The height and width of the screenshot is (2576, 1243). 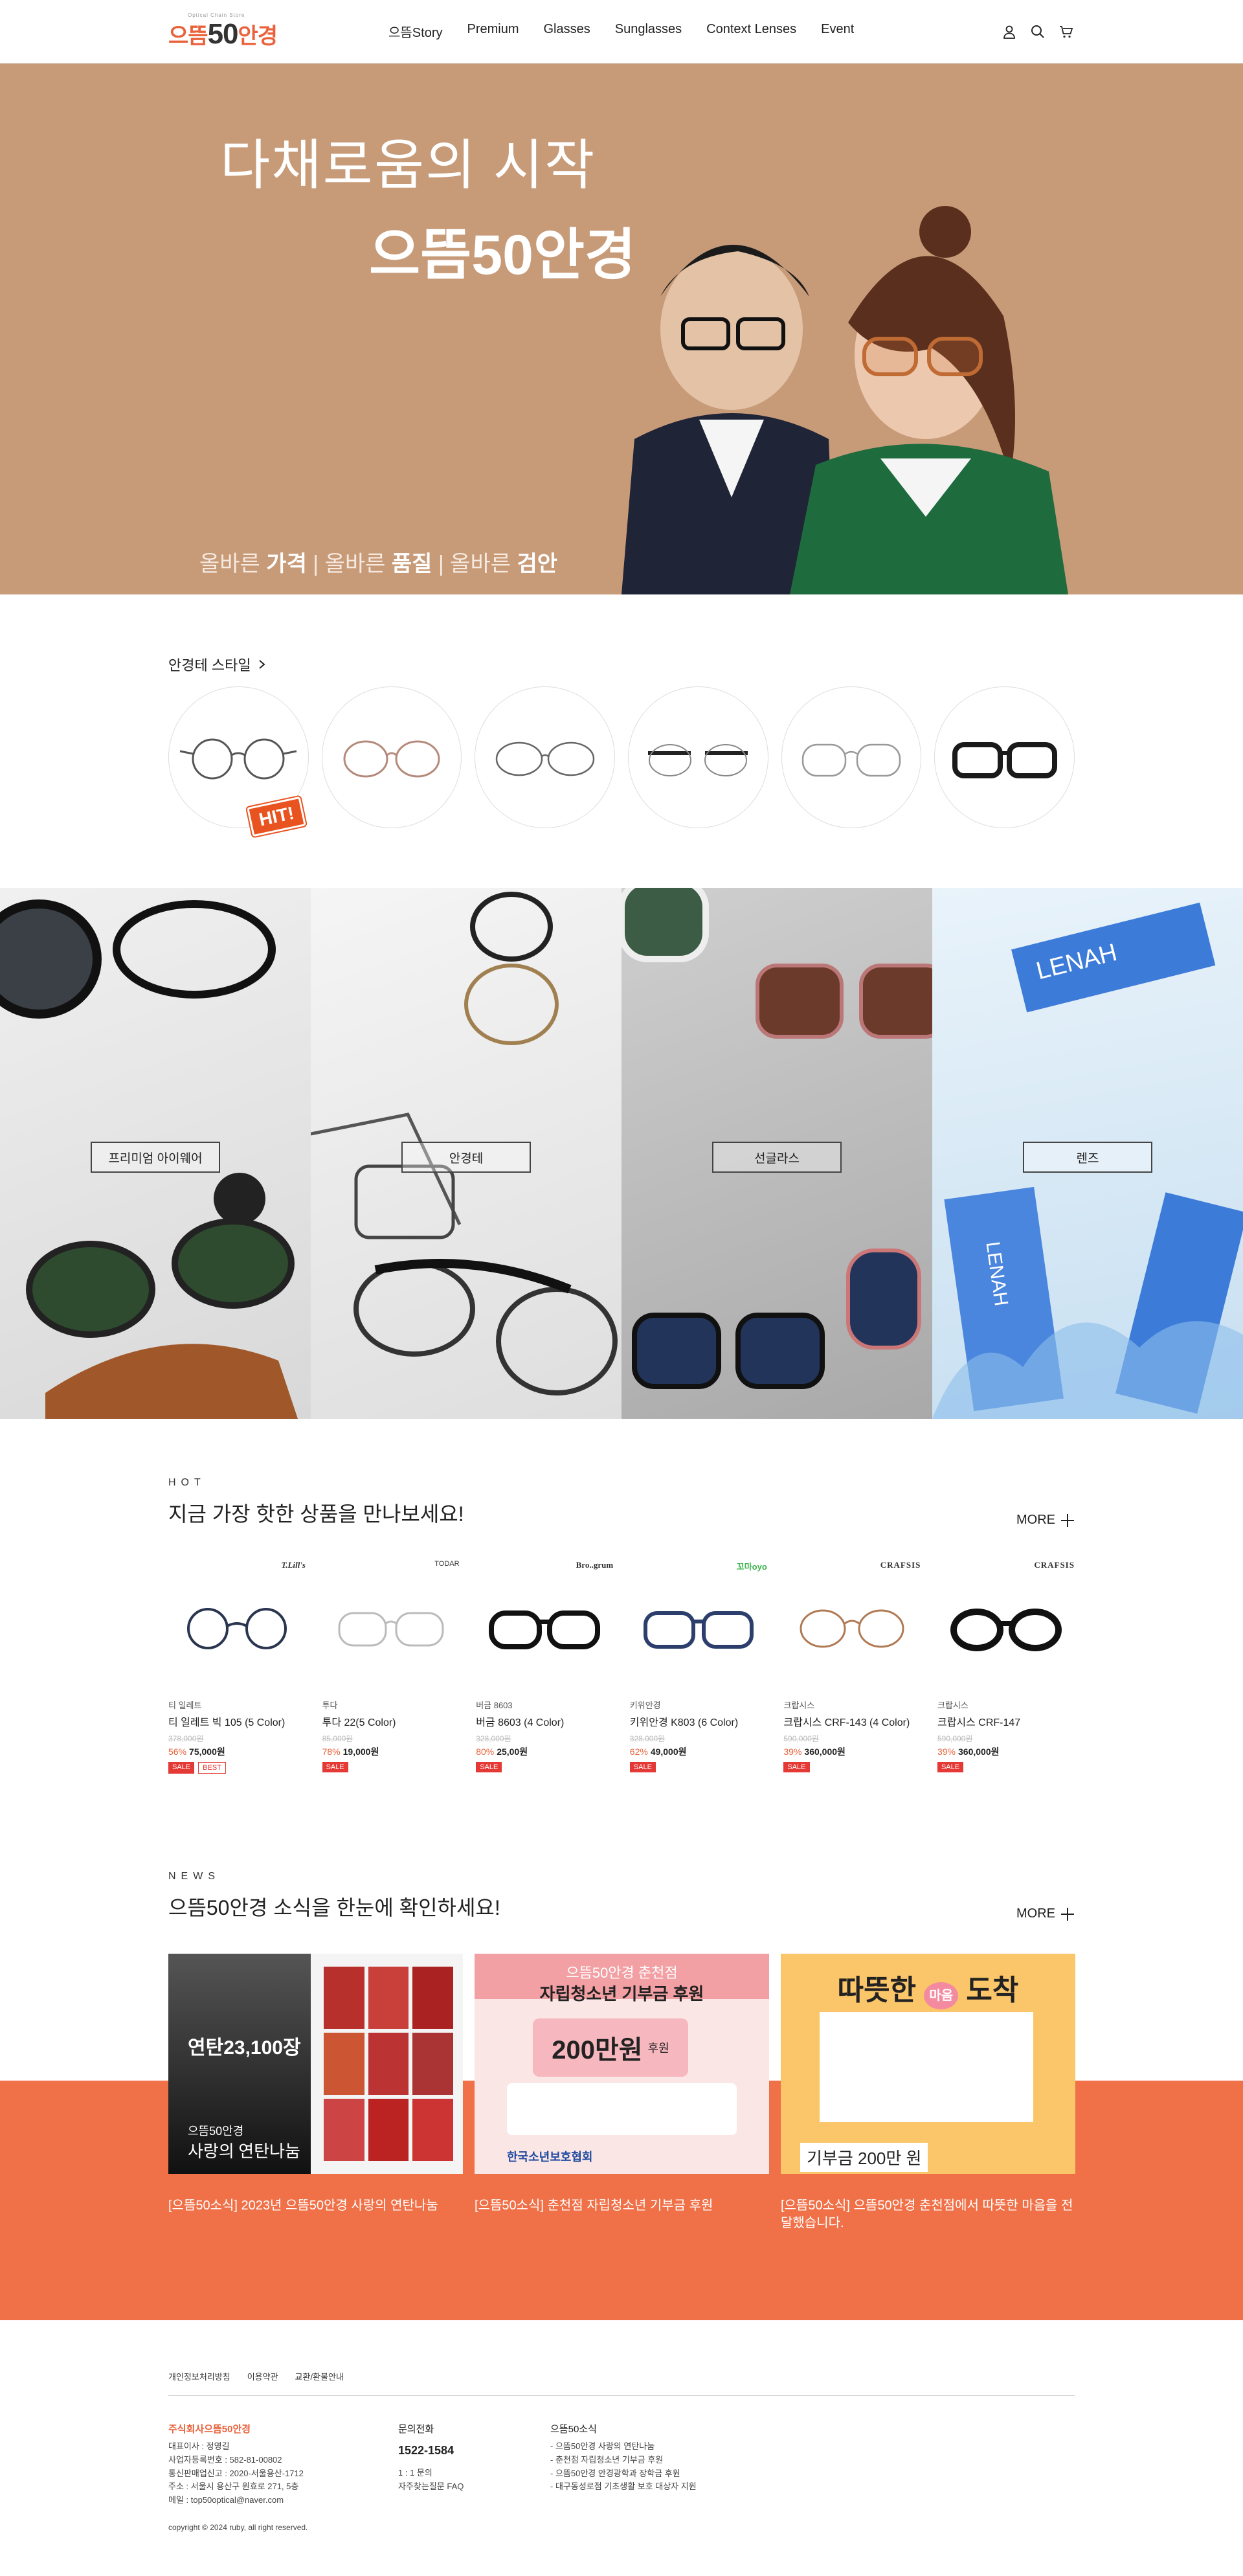 I want to click on product-name: 티 일레트 빅 105 (5 Color), so click(x=227, y=1722).